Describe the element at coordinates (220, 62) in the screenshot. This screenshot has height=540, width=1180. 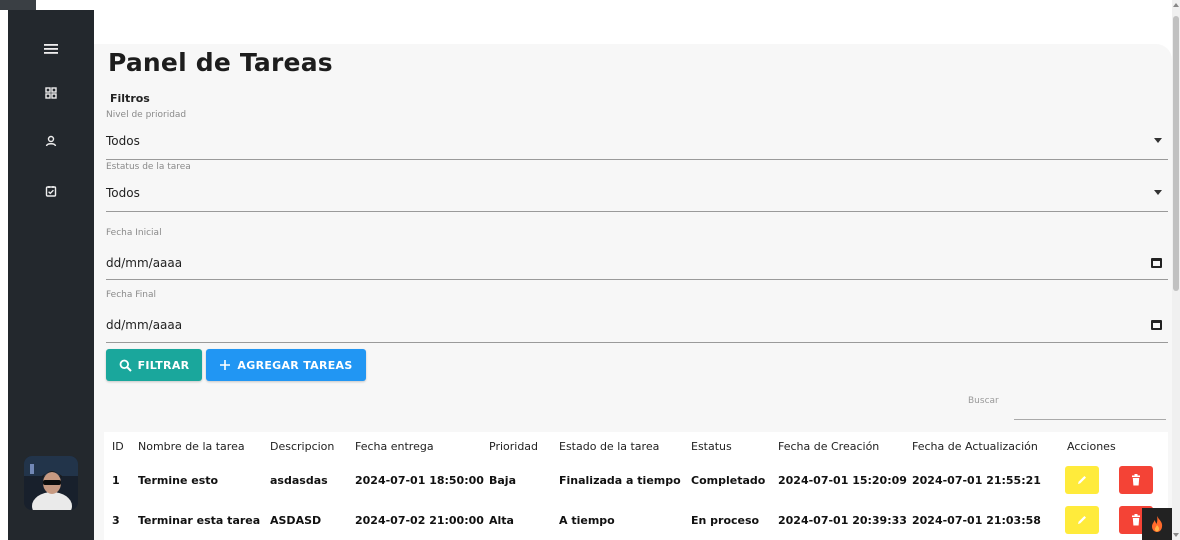
I see `page-title: Panel de Tareas` at that location.